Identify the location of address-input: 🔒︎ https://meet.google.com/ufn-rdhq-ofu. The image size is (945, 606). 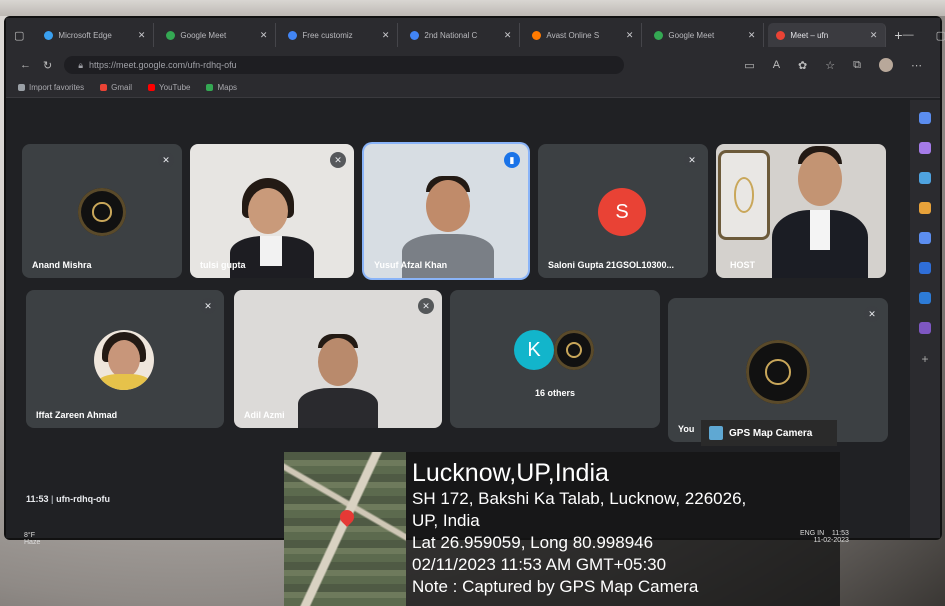
(344, 65).